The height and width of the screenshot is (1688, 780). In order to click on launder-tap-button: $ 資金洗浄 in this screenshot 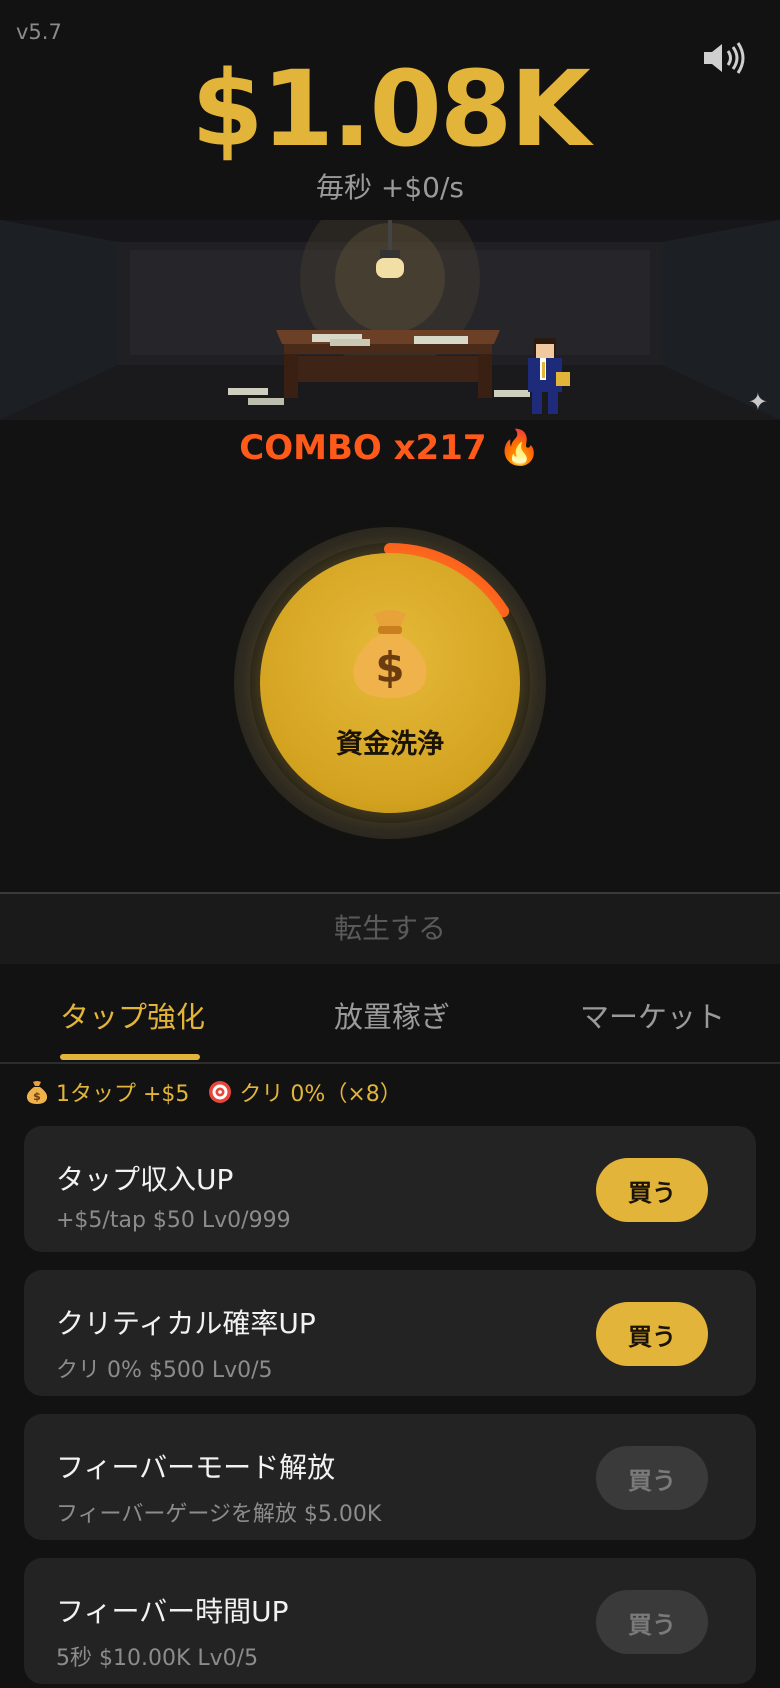, I will do `click(390, 683)`.